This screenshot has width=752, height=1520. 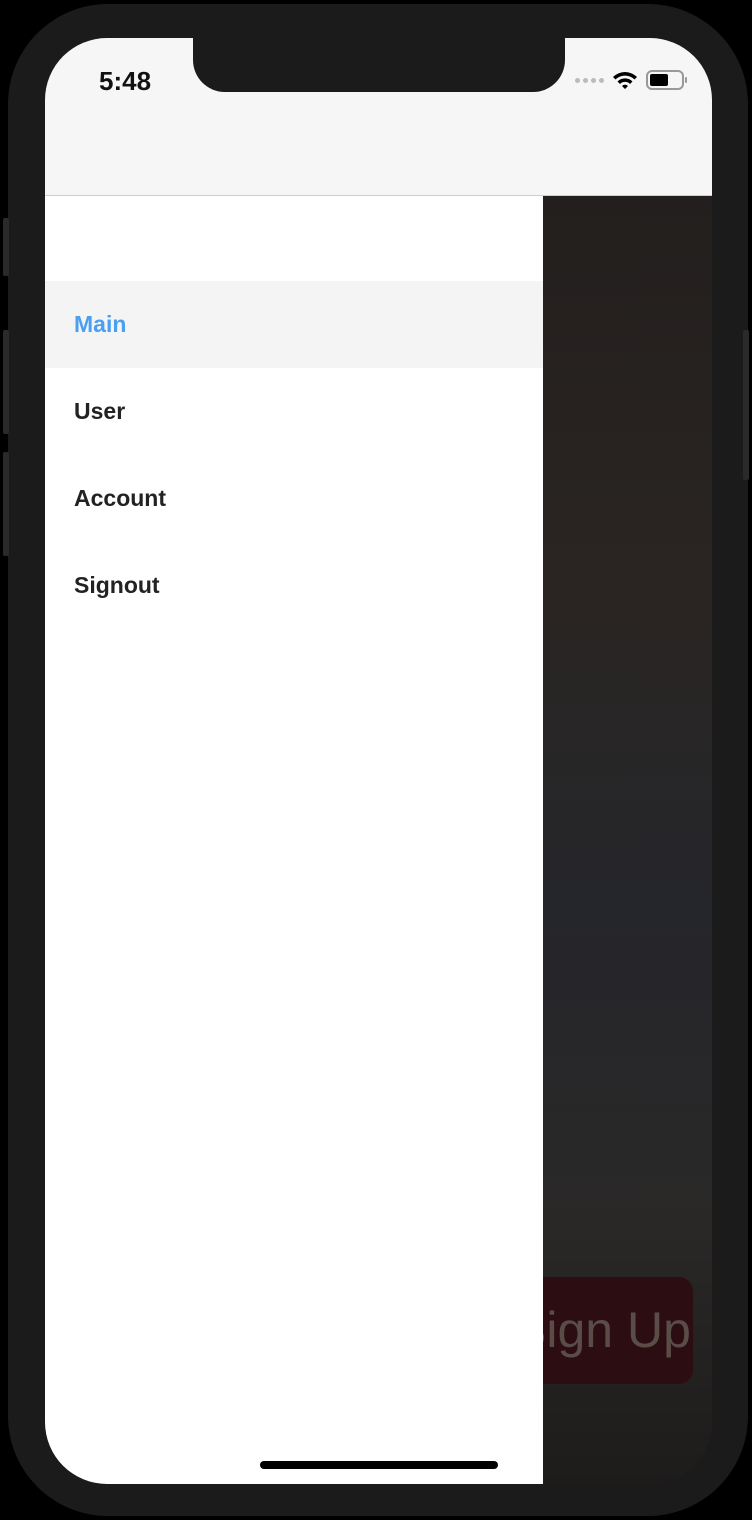 What do you see at coordinates (625, 80) in the screenshot?
I see `wifi-icon` at bounding box center [625, 80].